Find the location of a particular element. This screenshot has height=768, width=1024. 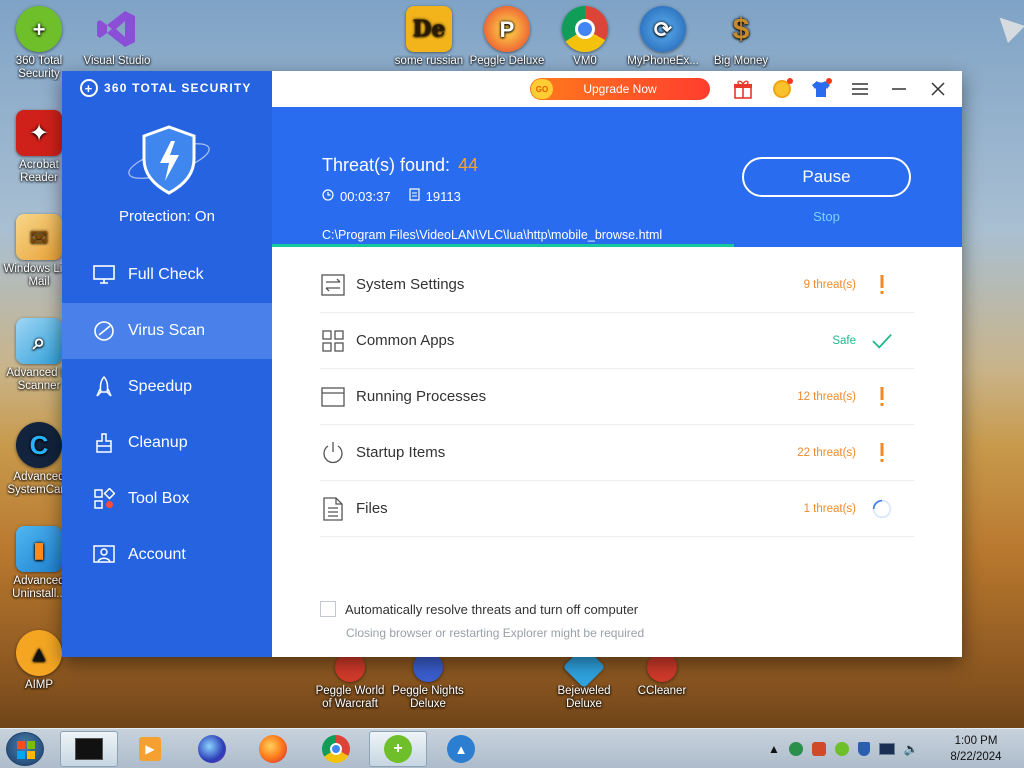

sidebar-item-label: Speedup is located at coordinates (160, 386).